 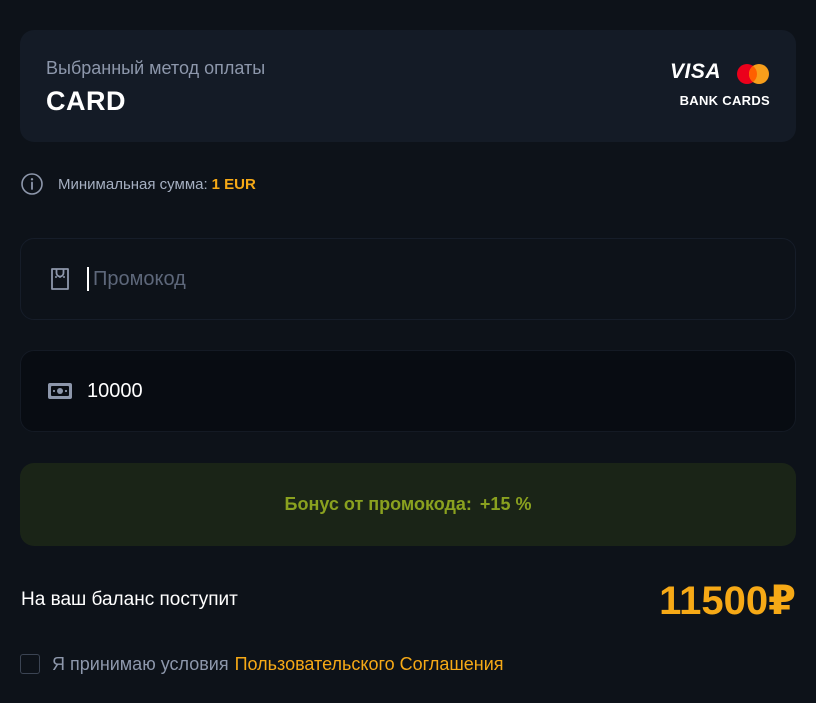 I want to click on bank-cards-label: BANK CARDS, so click(x=724, y=100).